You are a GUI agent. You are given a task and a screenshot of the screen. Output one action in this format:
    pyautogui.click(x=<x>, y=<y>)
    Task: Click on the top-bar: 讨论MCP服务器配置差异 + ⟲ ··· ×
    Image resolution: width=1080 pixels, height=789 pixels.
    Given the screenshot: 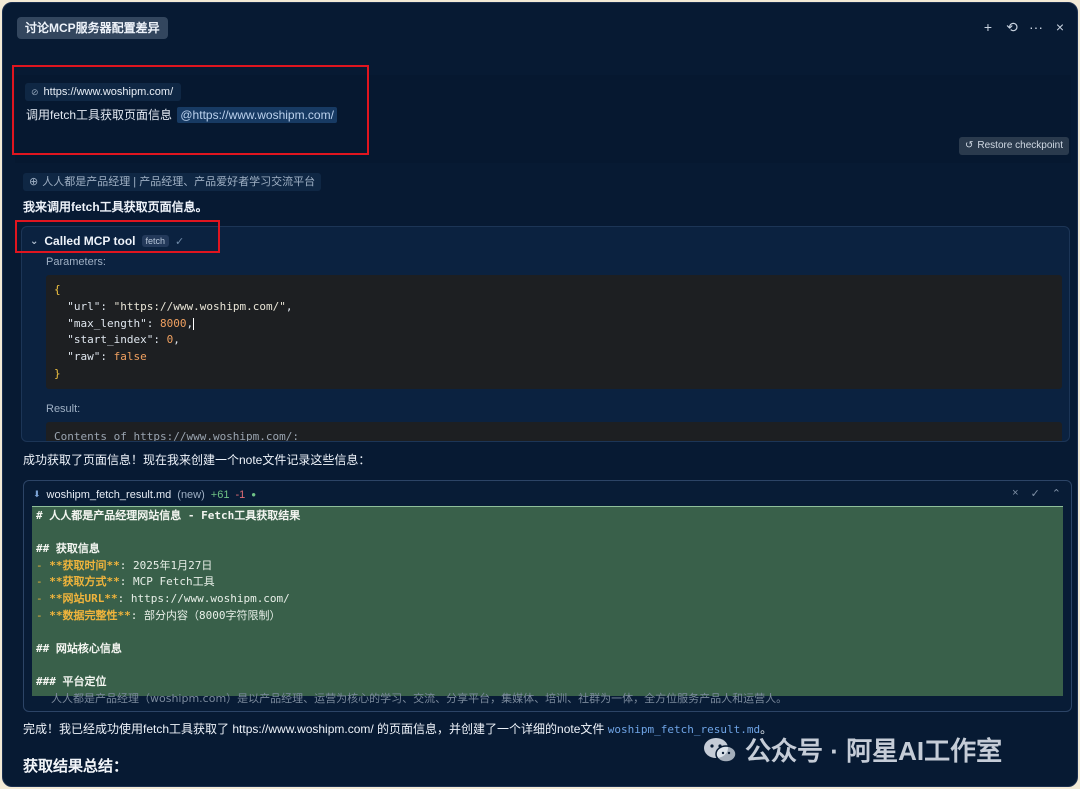 What is the action you would take?
    pyautogui.click(x=540, y=27)
    